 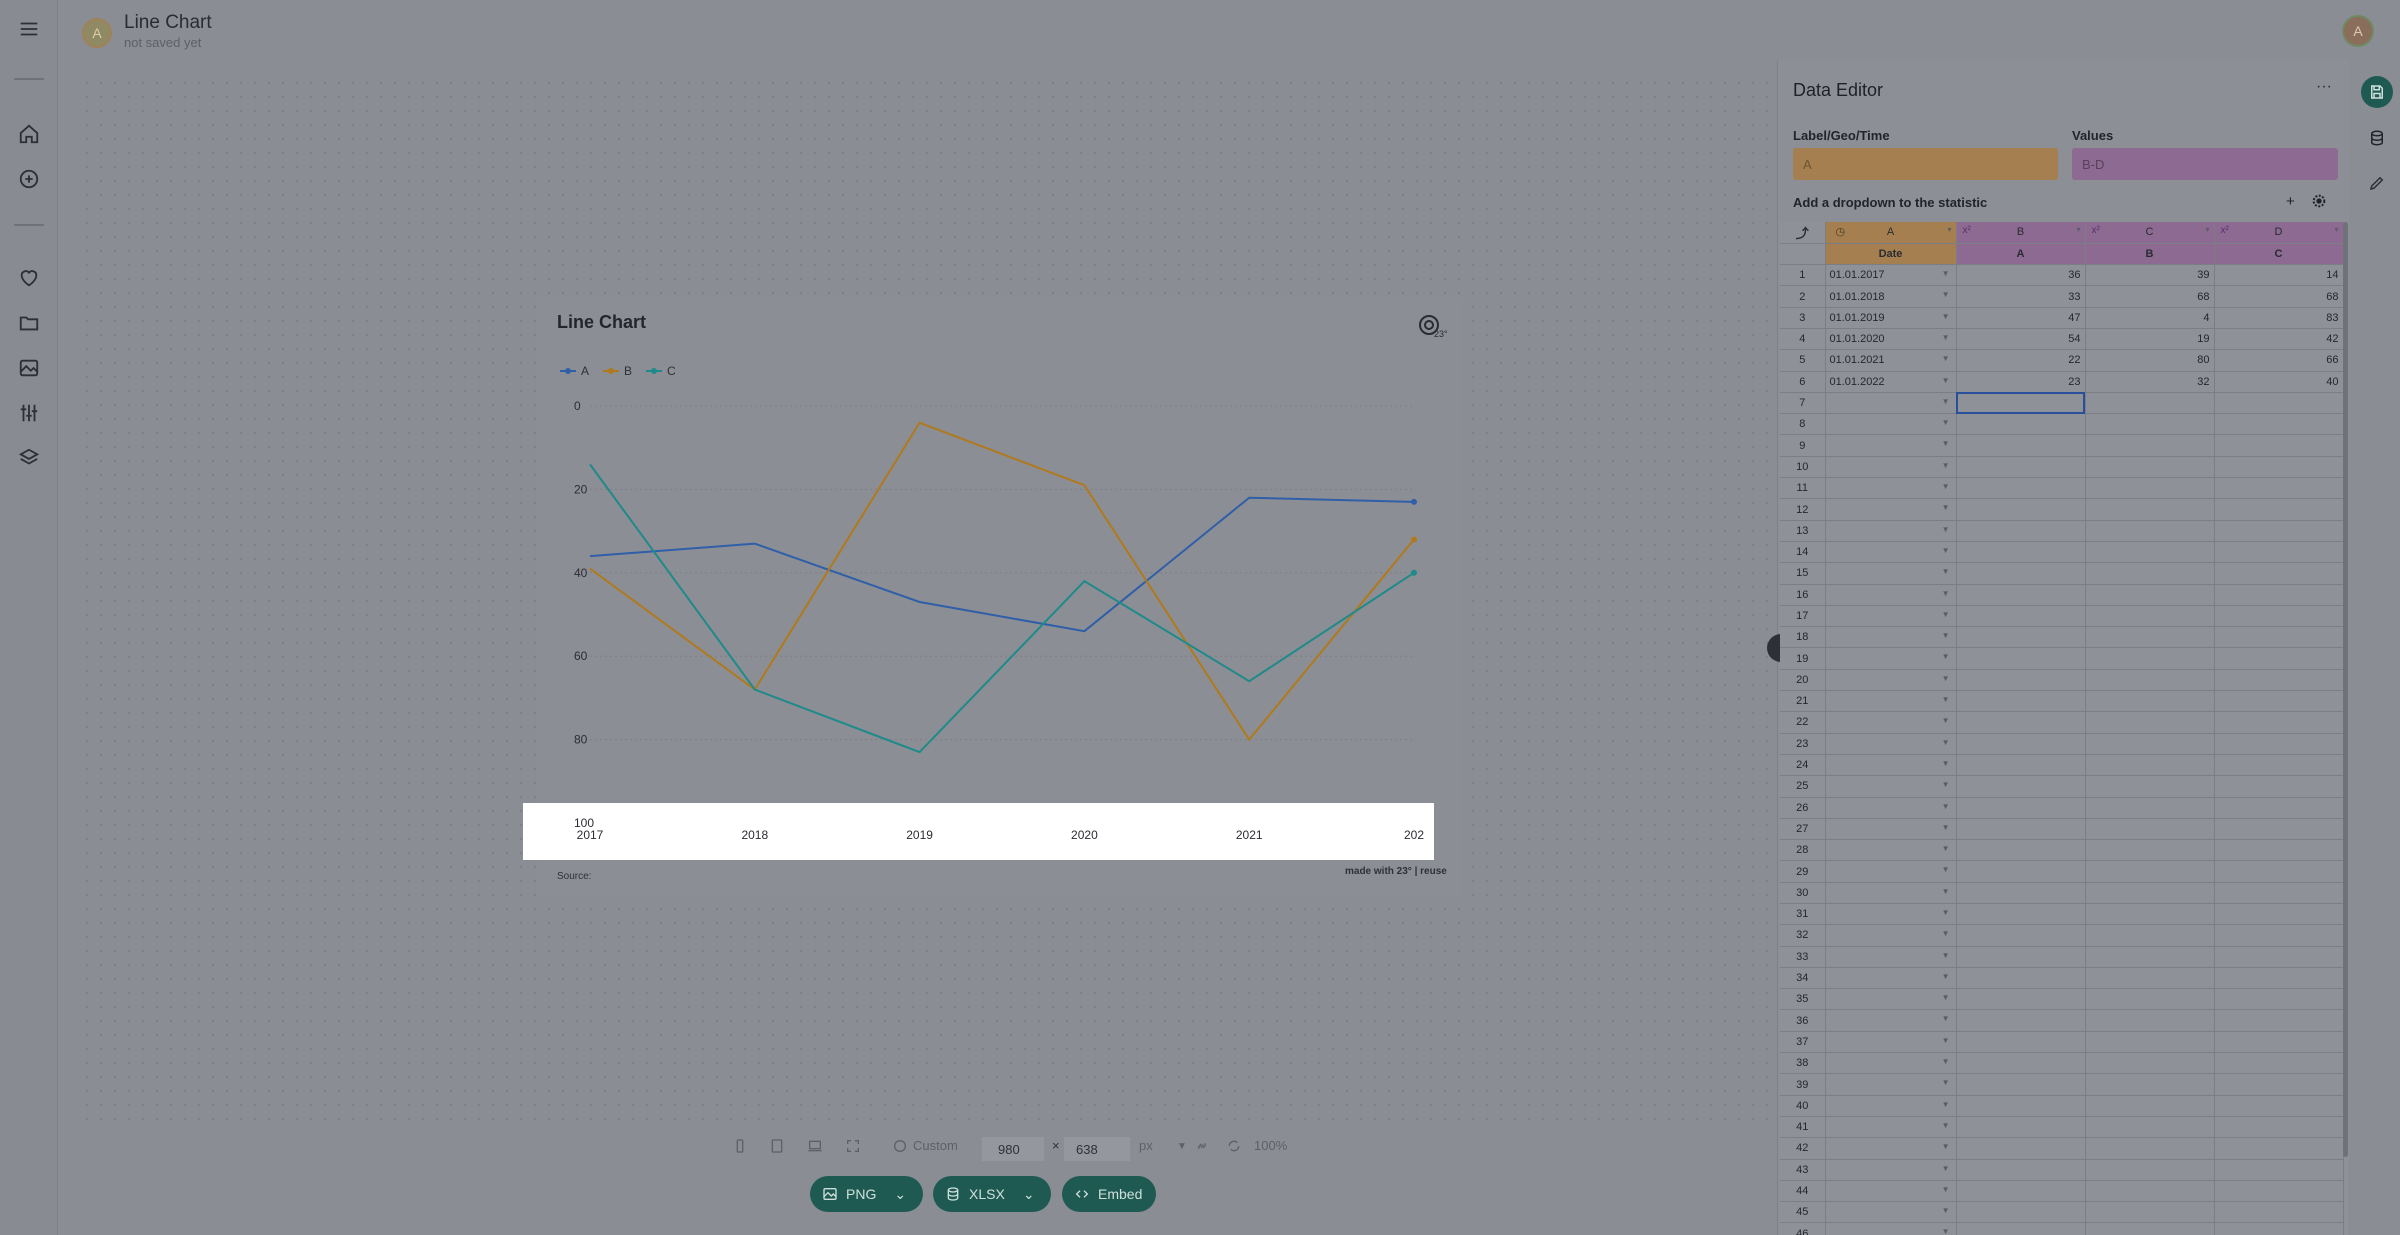 I want to click on row-number: 24, so click(x=1803, y=765).